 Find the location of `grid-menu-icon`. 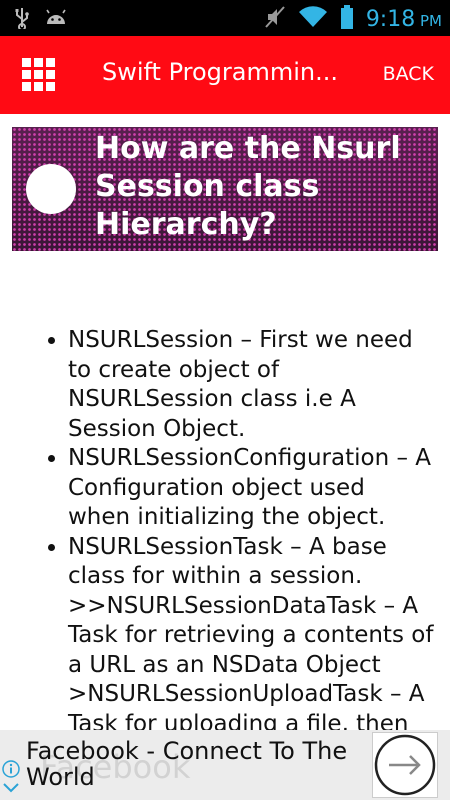

grid-menu-icon is located at coordinates (39, 75).